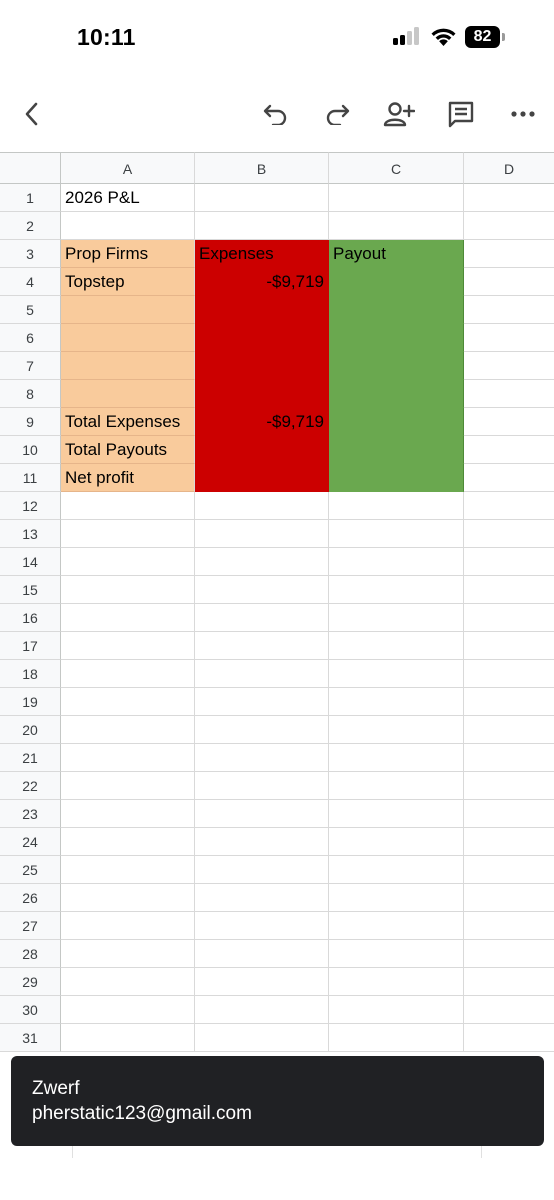 This screenshot has height=1200, width=554. I want to click on cell-B24, so click(262, 842).